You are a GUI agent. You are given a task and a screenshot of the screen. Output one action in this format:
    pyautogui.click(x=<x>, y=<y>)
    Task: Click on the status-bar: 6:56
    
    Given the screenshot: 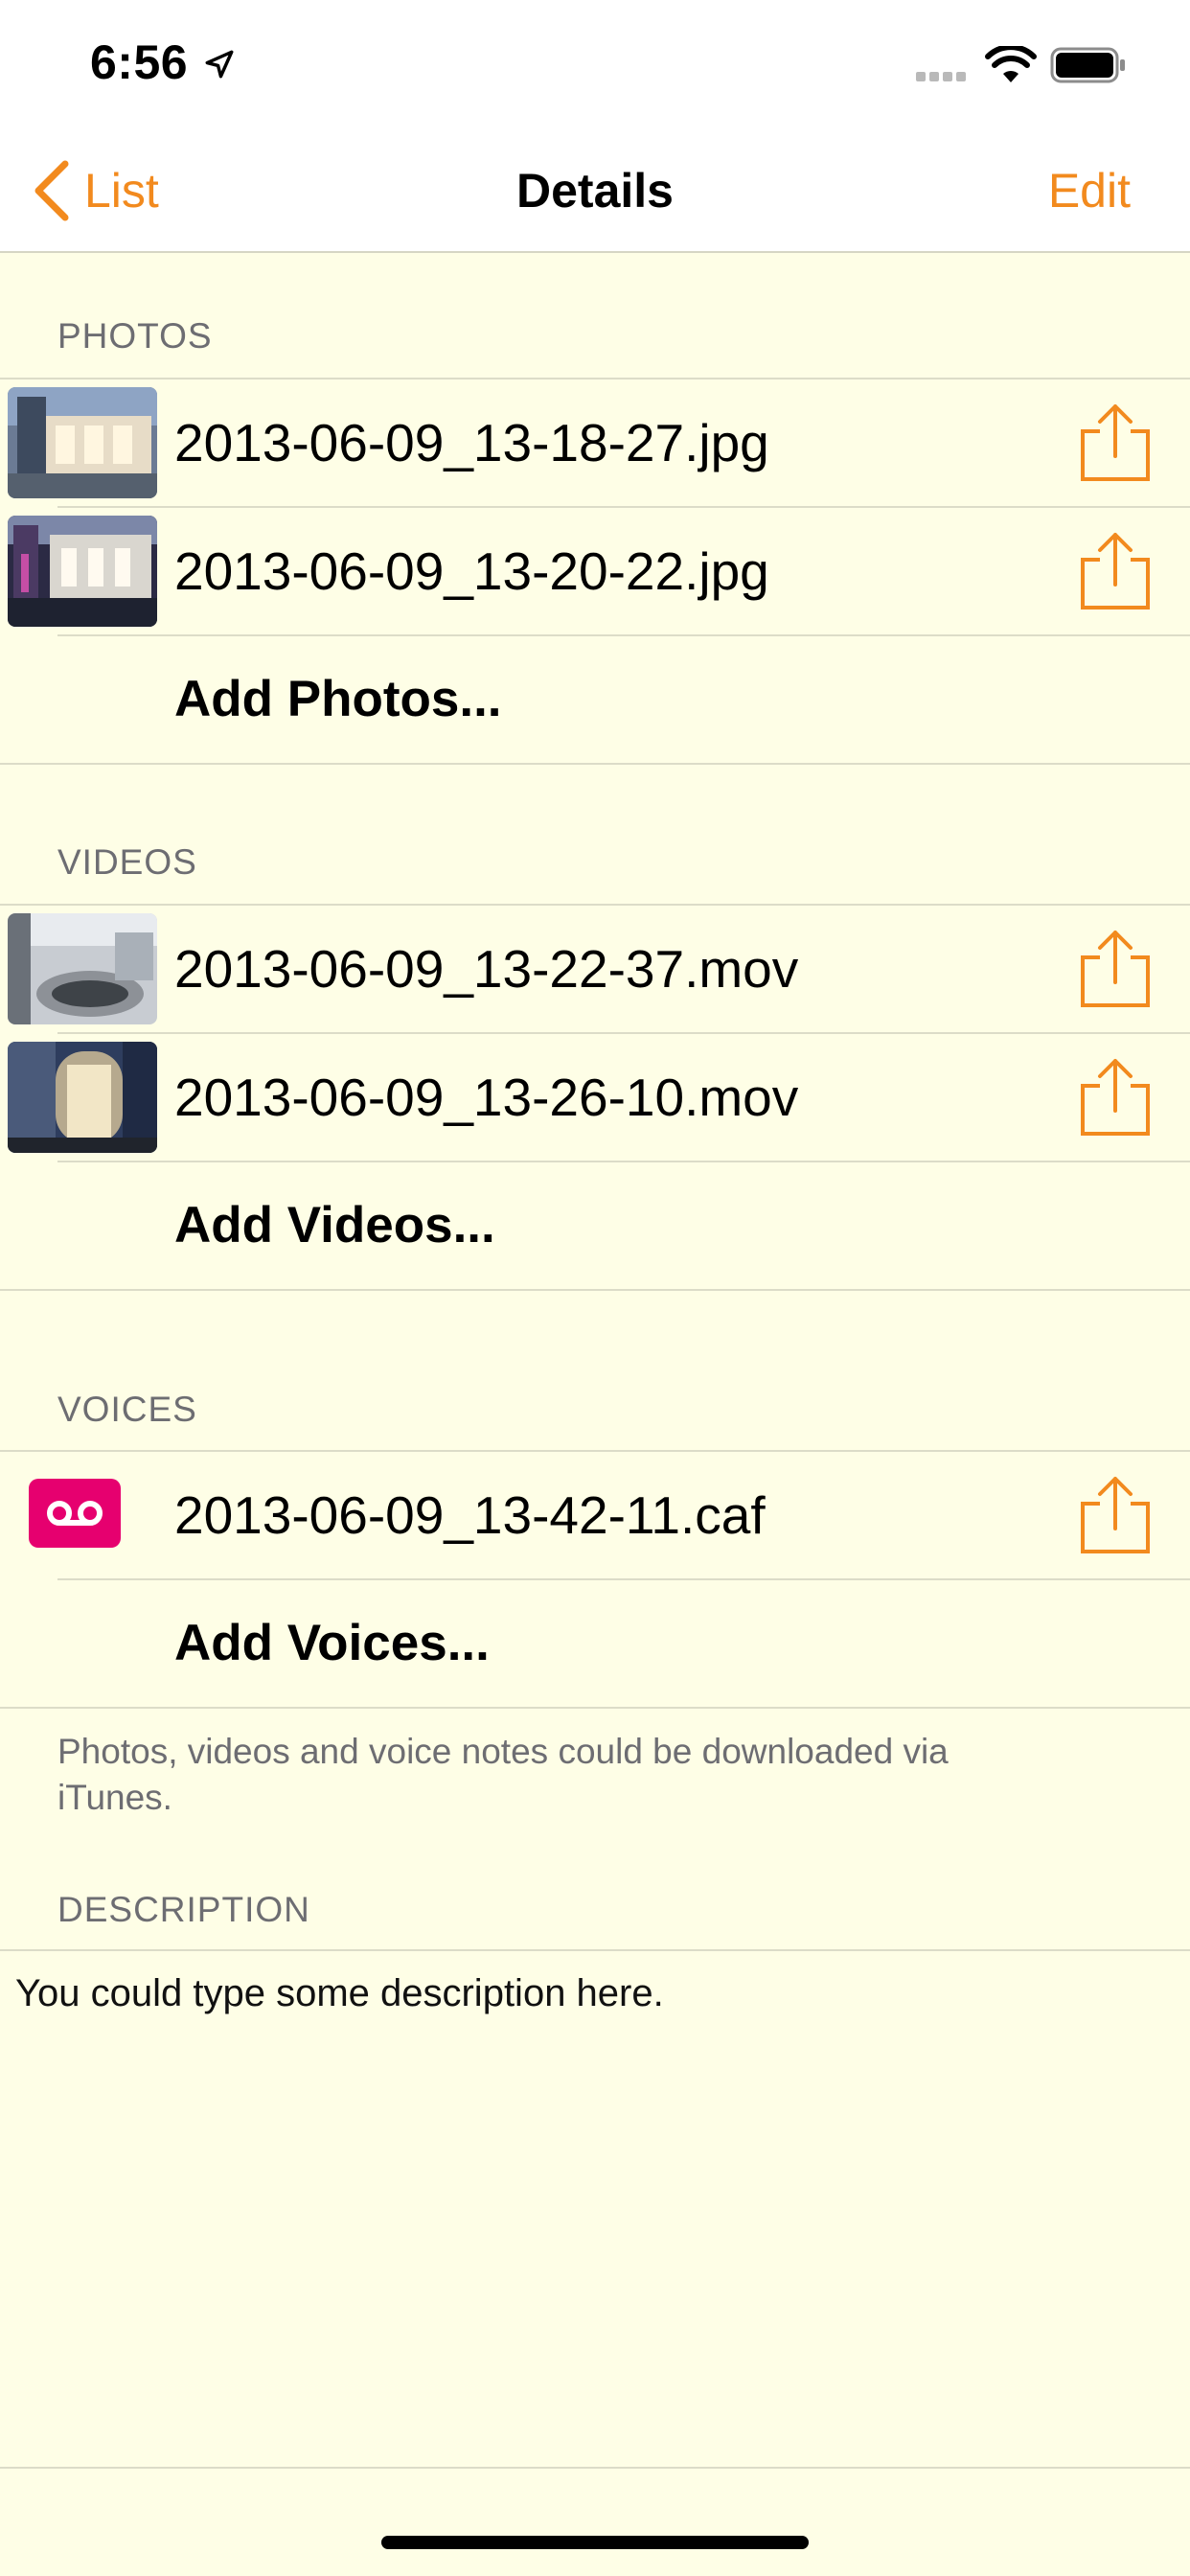 What is the action you would take?
    pyautogui.click(x=595, y=64)
    